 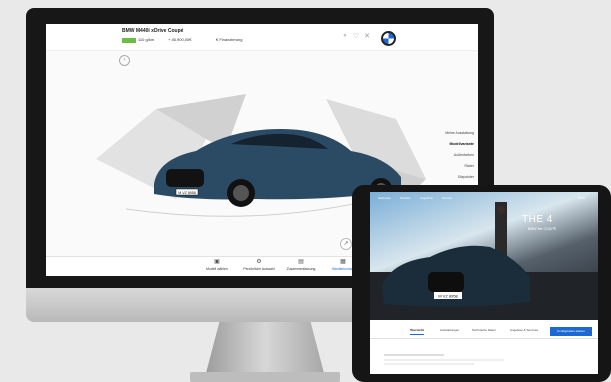 I want to click on efficiency-badge, so click(x=129, y=40).